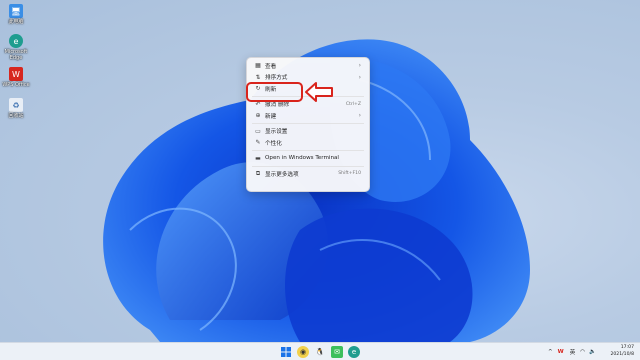 The height and width of the screenshot is (360, 640). What do you see at coordinates (271, 66) in the screenshot?
I see `menu-item-label: 查看` at bounding box center [271, 66].